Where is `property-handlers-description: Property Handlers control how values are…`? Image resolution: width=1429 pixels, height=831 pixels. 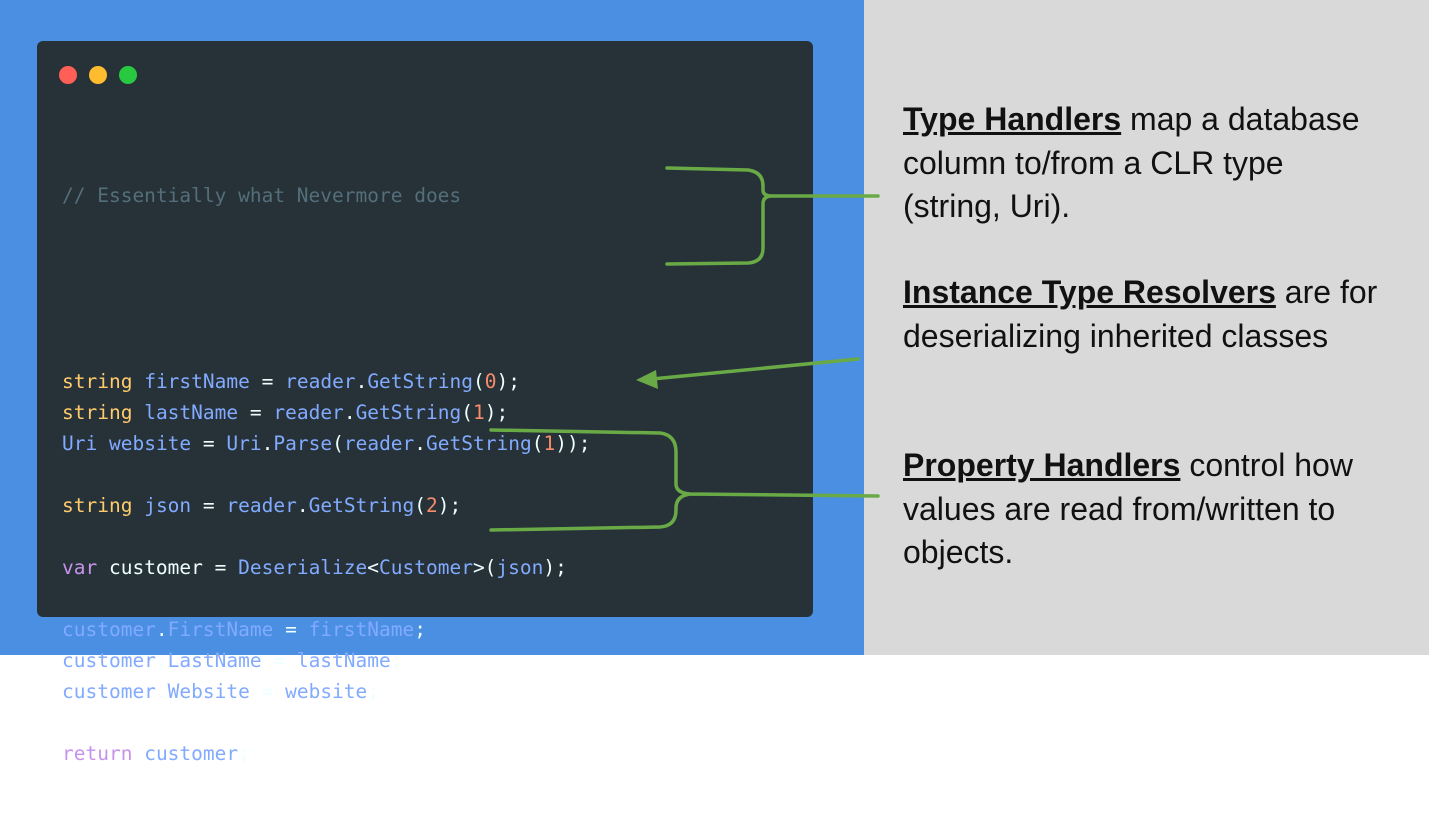 property-handlers-description: Property Handlers control how values are… is located at coordinates (1143, 509).